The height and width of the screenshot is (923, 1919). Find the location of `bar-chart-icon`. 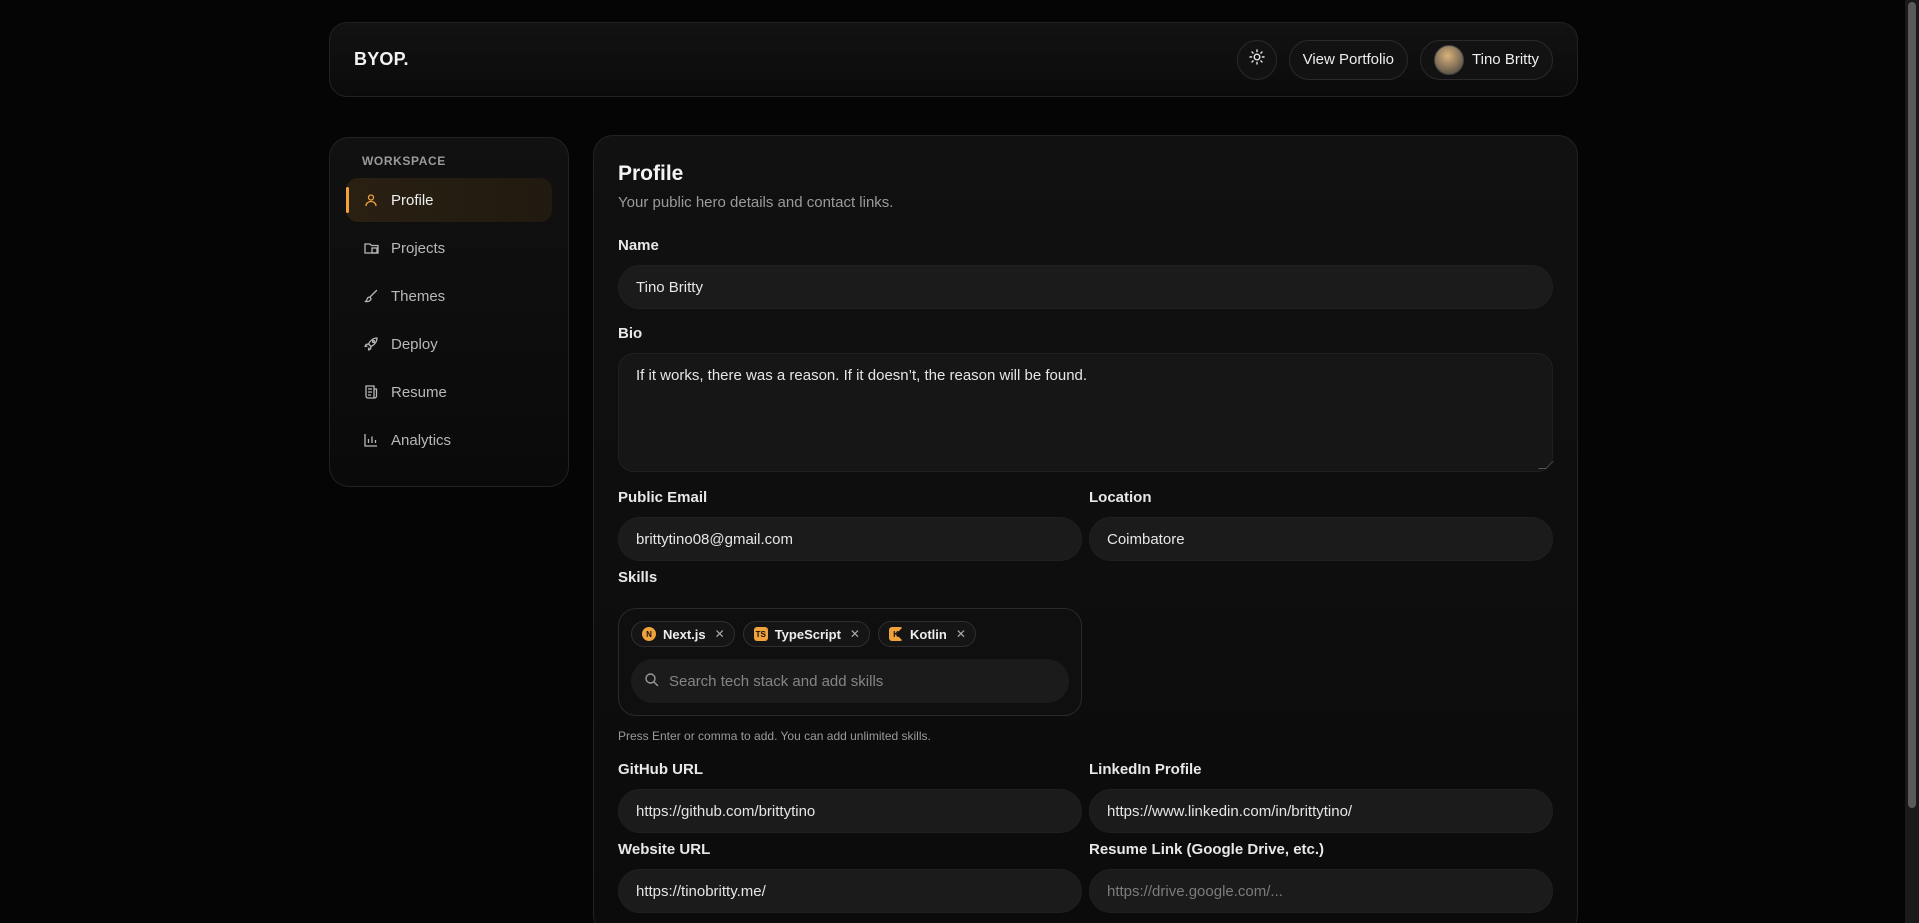

bar-chart-icon is located at coordinates (371, 440).